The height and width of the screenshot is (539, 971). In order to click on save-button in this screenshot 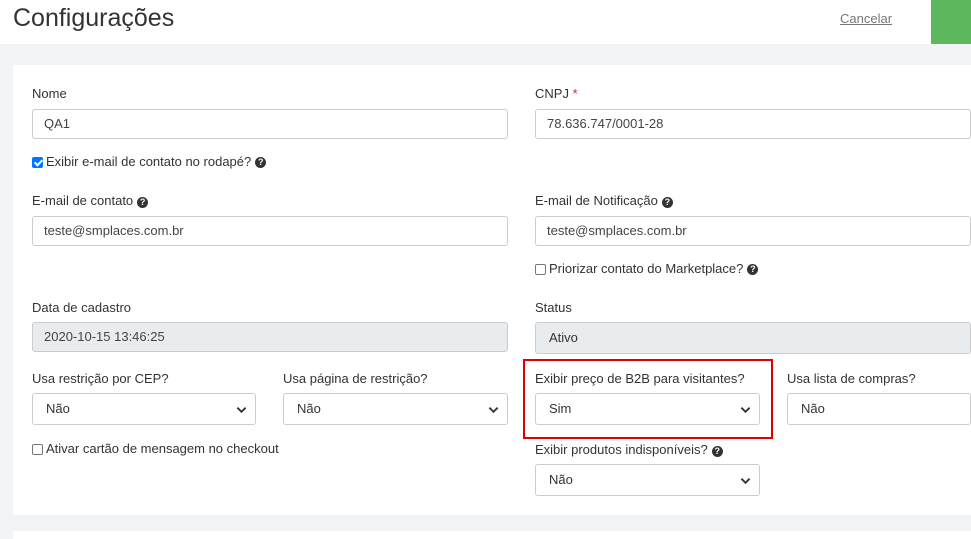, I will do `click(951, 22)`.